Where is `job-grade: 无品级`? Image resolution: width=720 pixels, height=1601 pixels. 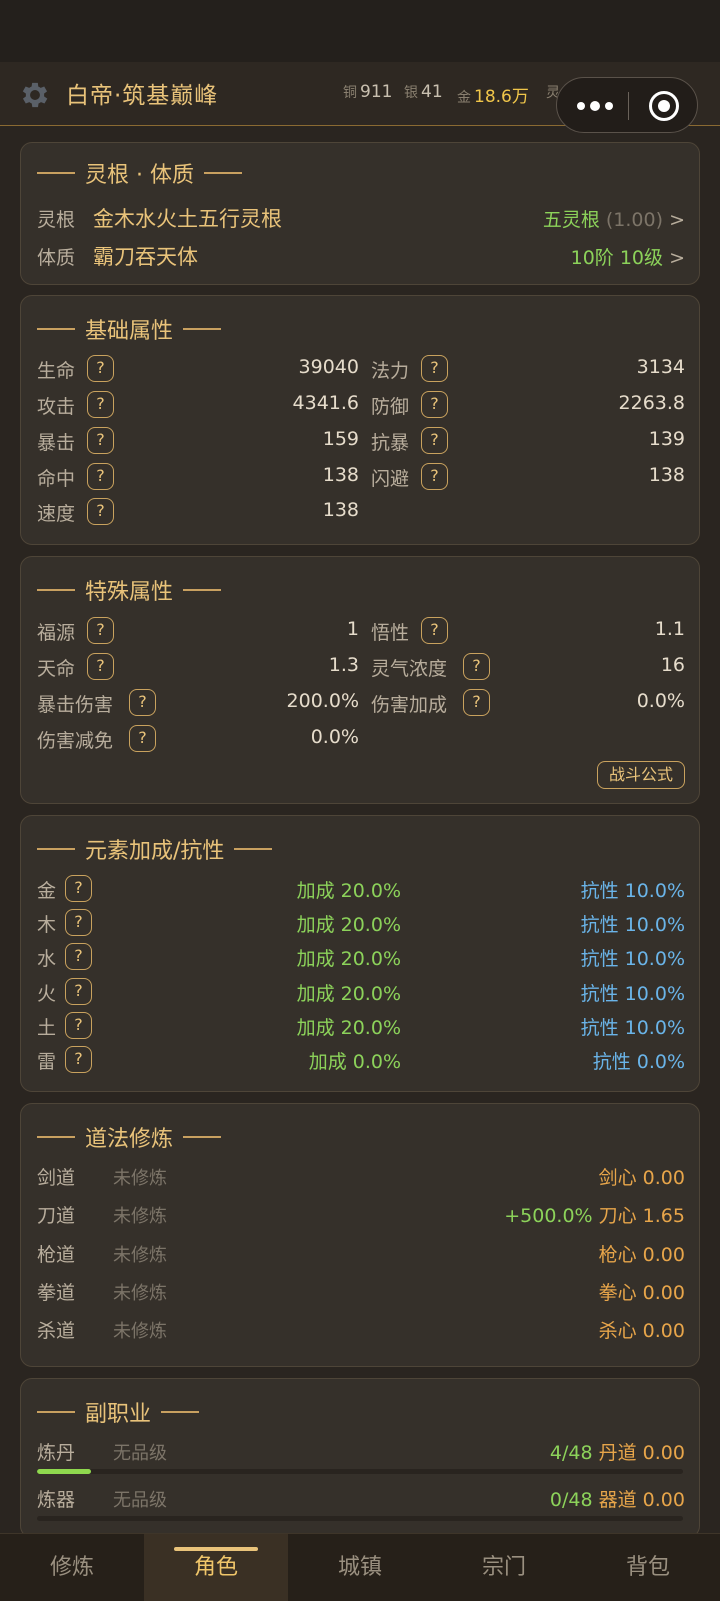
job-grade: 无品级 is located at coordinates (140, 1453).